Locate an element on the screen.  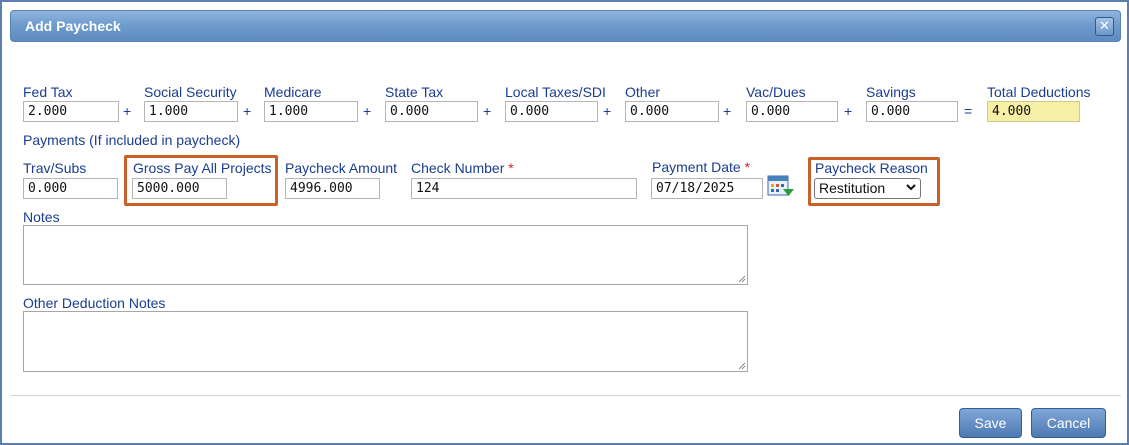
savings-label: Savings is located at coordinates (891, 92).